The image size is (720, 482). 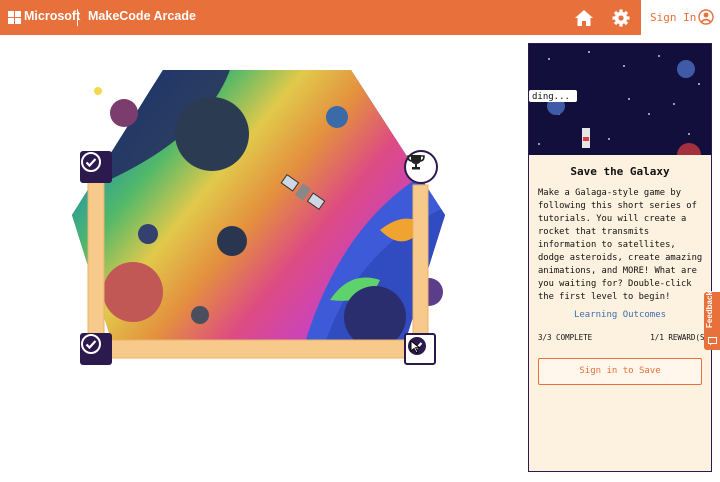 I want to click on sign-in-to-save-button: Sign in to Save, so click(x=620, y=371).